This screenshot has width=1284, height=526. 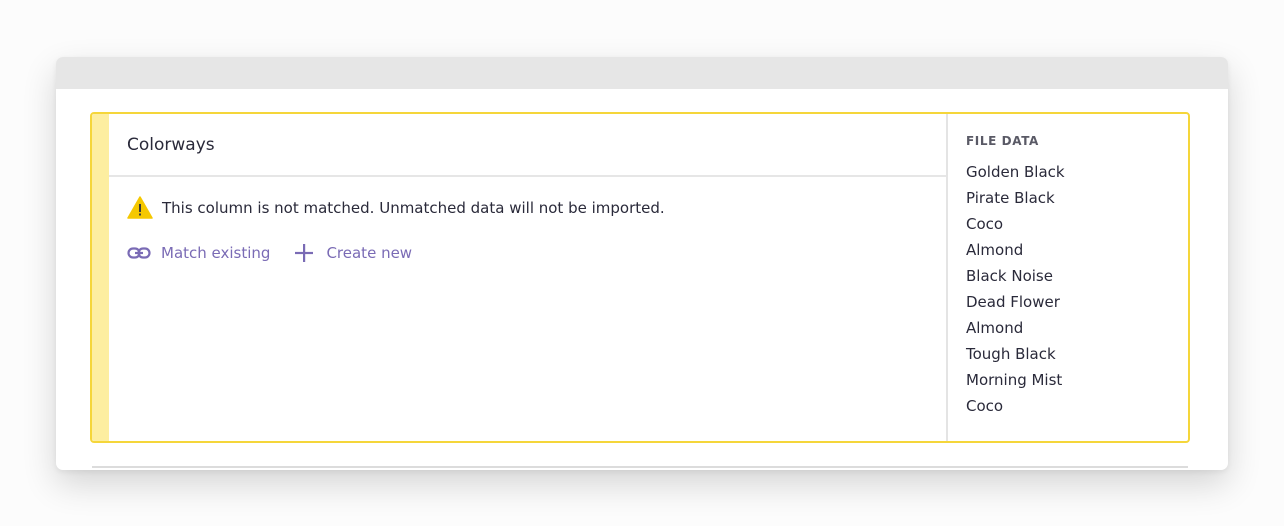 I want to click on list-item: Golden Black, so click(x=1015, y=172).